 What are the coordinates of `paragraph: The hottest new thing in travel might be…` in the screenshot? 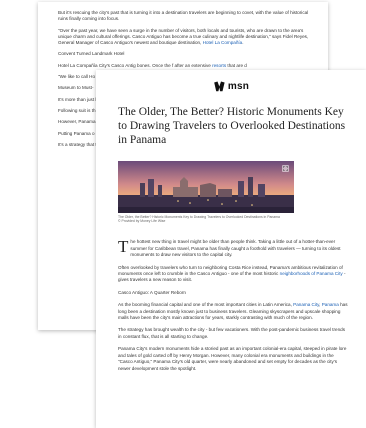 It's located at (233, 247).